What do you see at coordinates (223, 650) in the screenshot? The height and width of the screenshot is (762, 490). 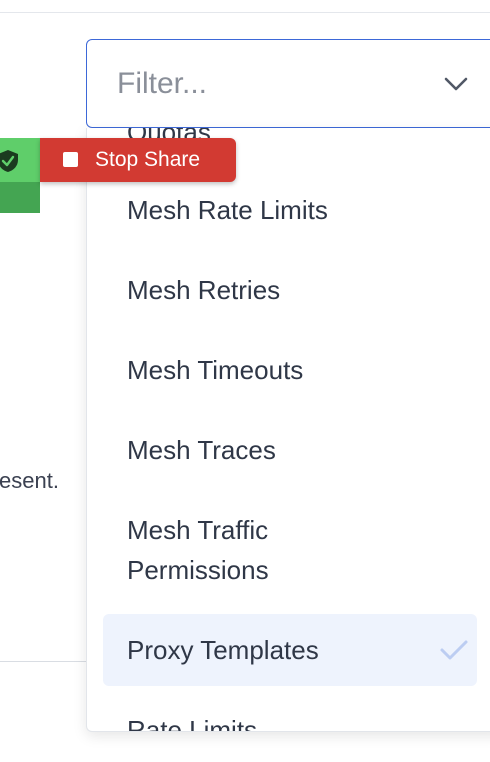 I see `option-label: Proxy Templates` at bounding box center [223, 650].